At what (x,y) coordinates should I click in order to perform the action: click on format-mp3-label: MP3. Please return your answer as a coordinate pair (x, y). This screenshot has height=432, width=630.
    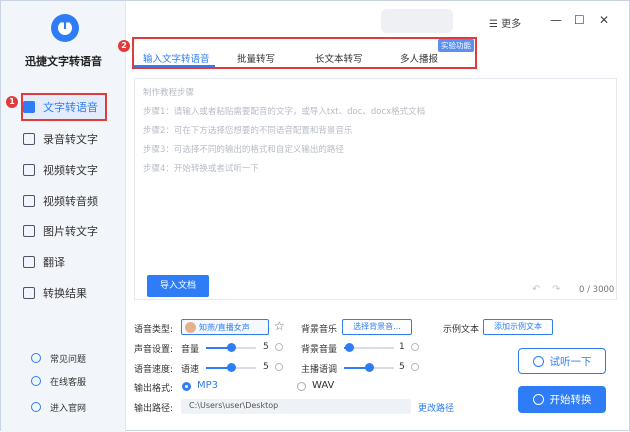
    Looking at the image, I should click on (207, 385).